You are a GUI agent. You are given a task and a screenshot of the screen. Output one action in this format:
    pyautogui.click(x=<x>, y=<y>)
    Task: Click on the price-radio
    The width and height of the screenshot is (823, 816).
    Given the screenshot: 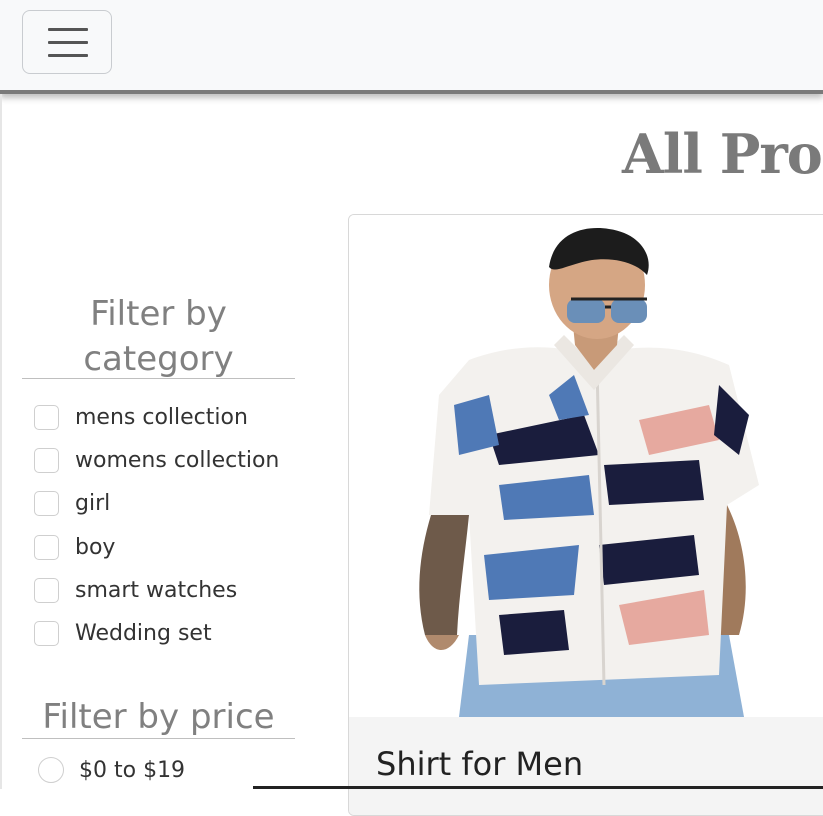 What is the action you would take?
    pyautogui.click(x=51, y=770)
    